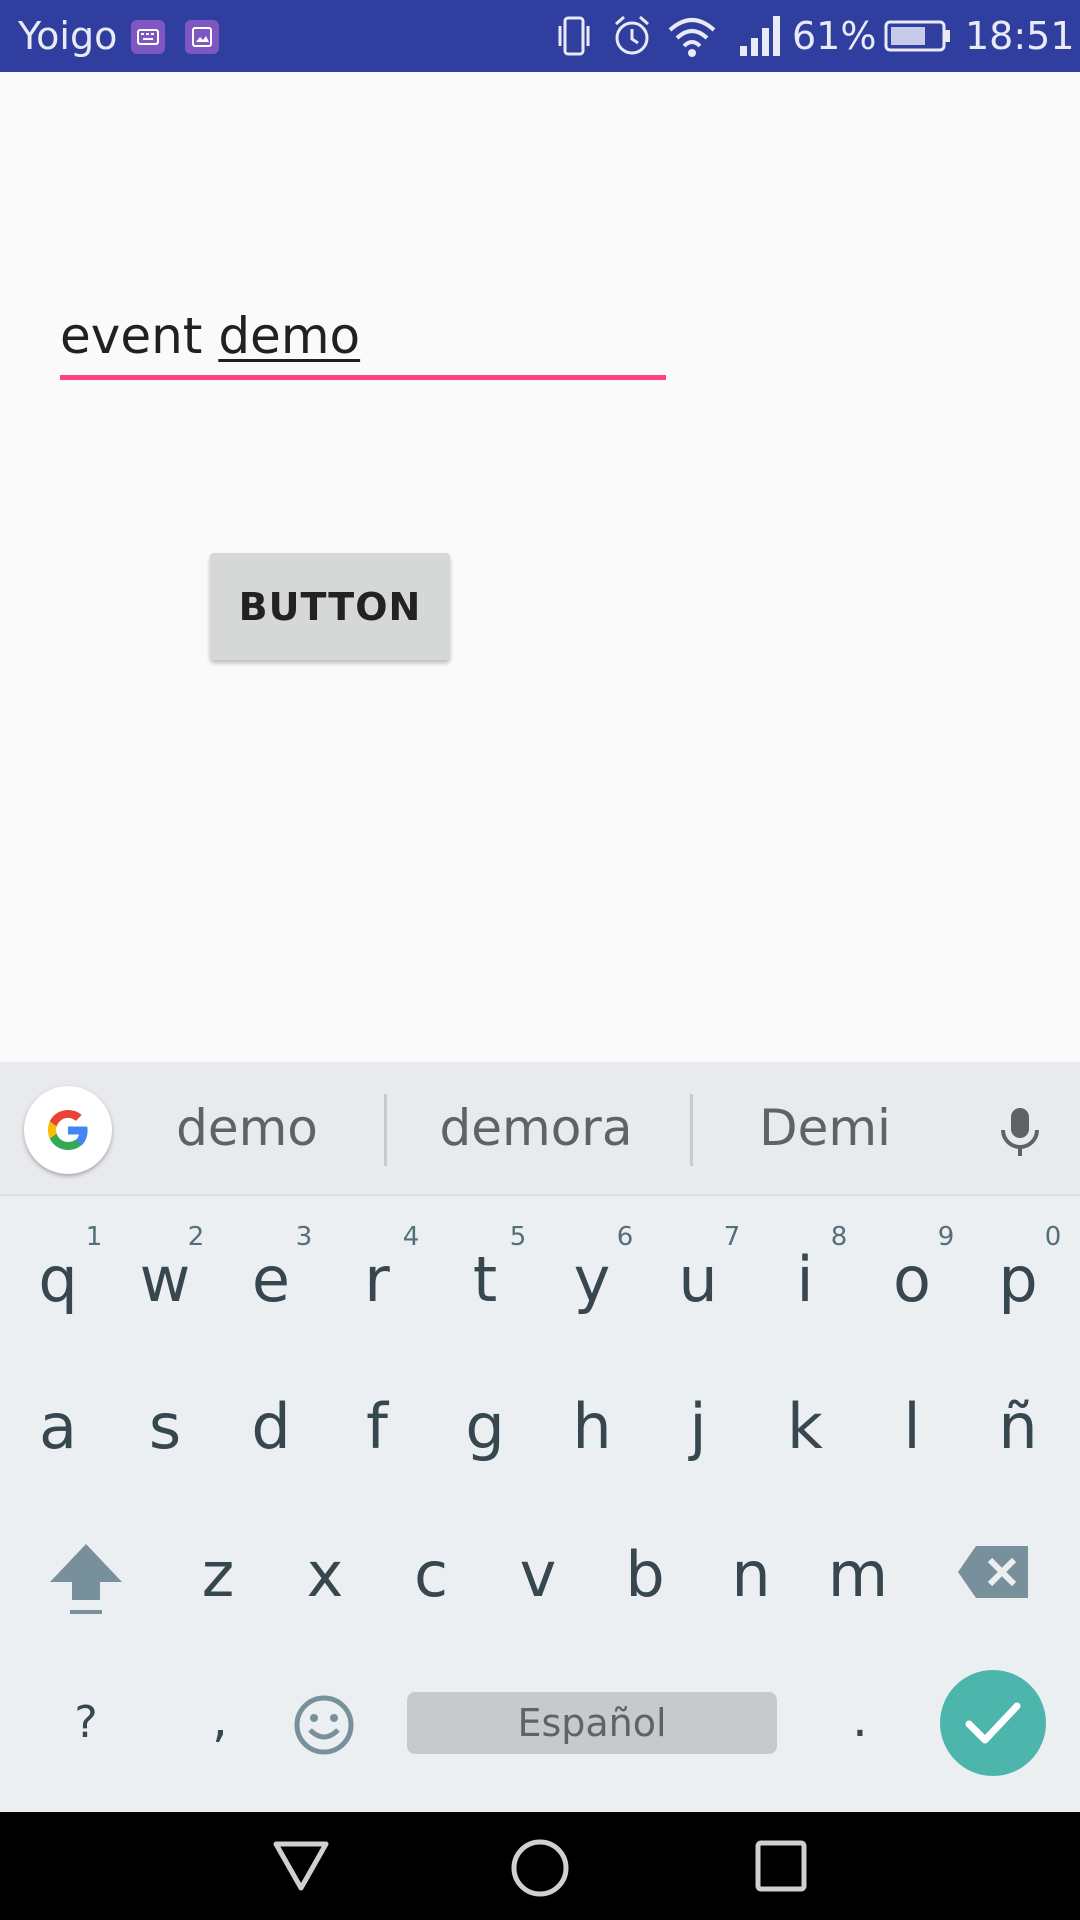 This screenshot has height=1920, width=1080. Describe the element at coordinates (247, 1128) in the screenshot. I see `suggestion-1: demo` at that location.